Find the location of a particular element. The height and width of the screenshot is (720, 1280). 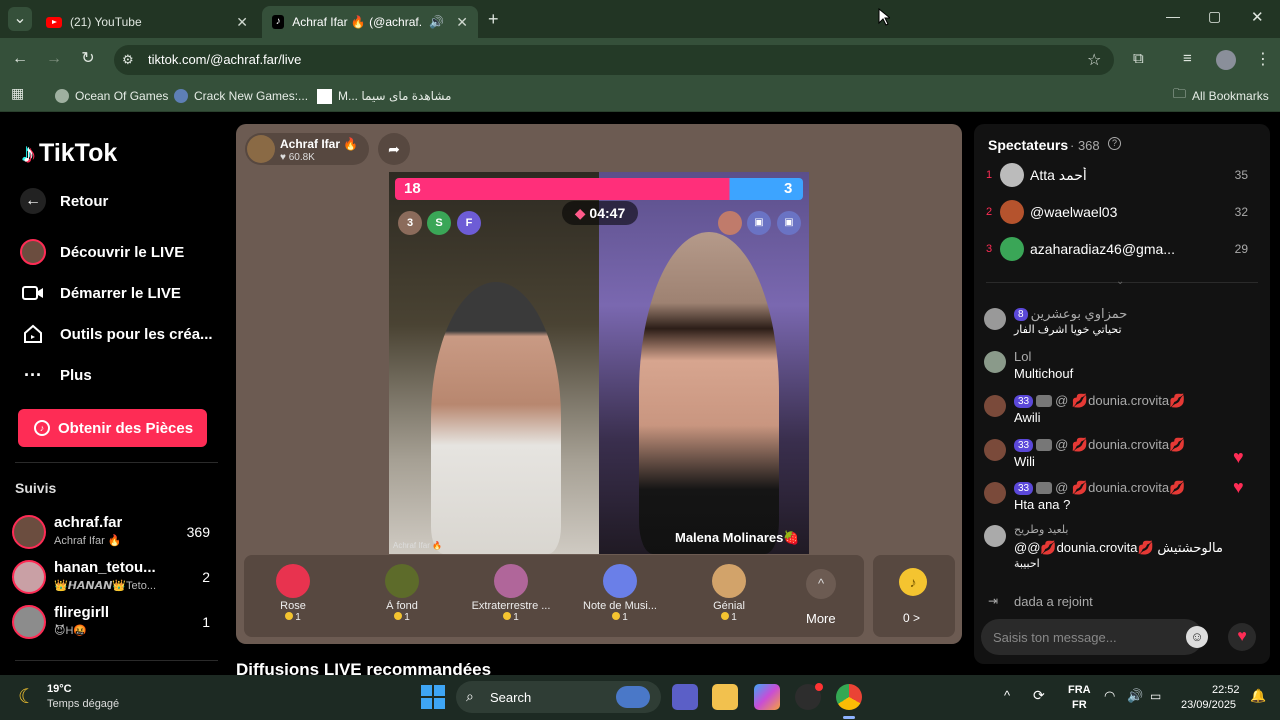

supporter-avatar: 3 is located at coordinates (410, 223).